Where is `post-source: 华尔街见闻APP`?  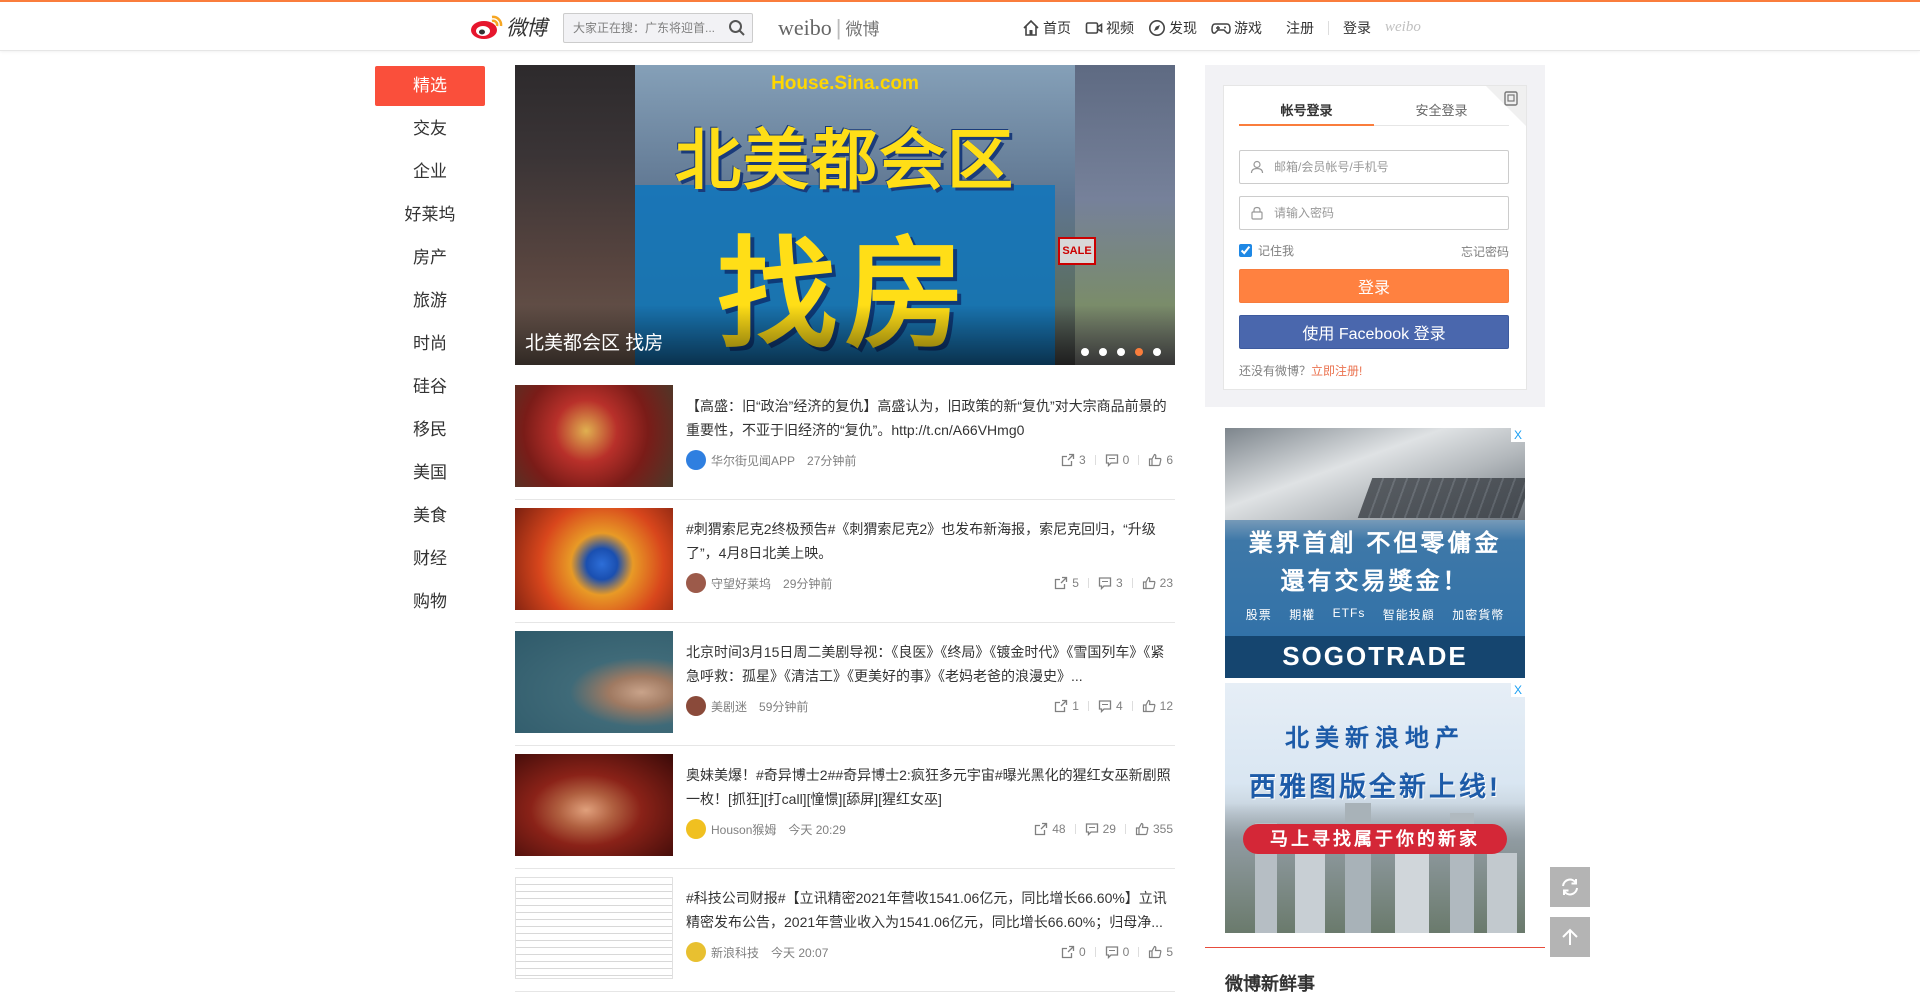
post-source: 华尔街见闻APP is located at coordinates (753, 460).